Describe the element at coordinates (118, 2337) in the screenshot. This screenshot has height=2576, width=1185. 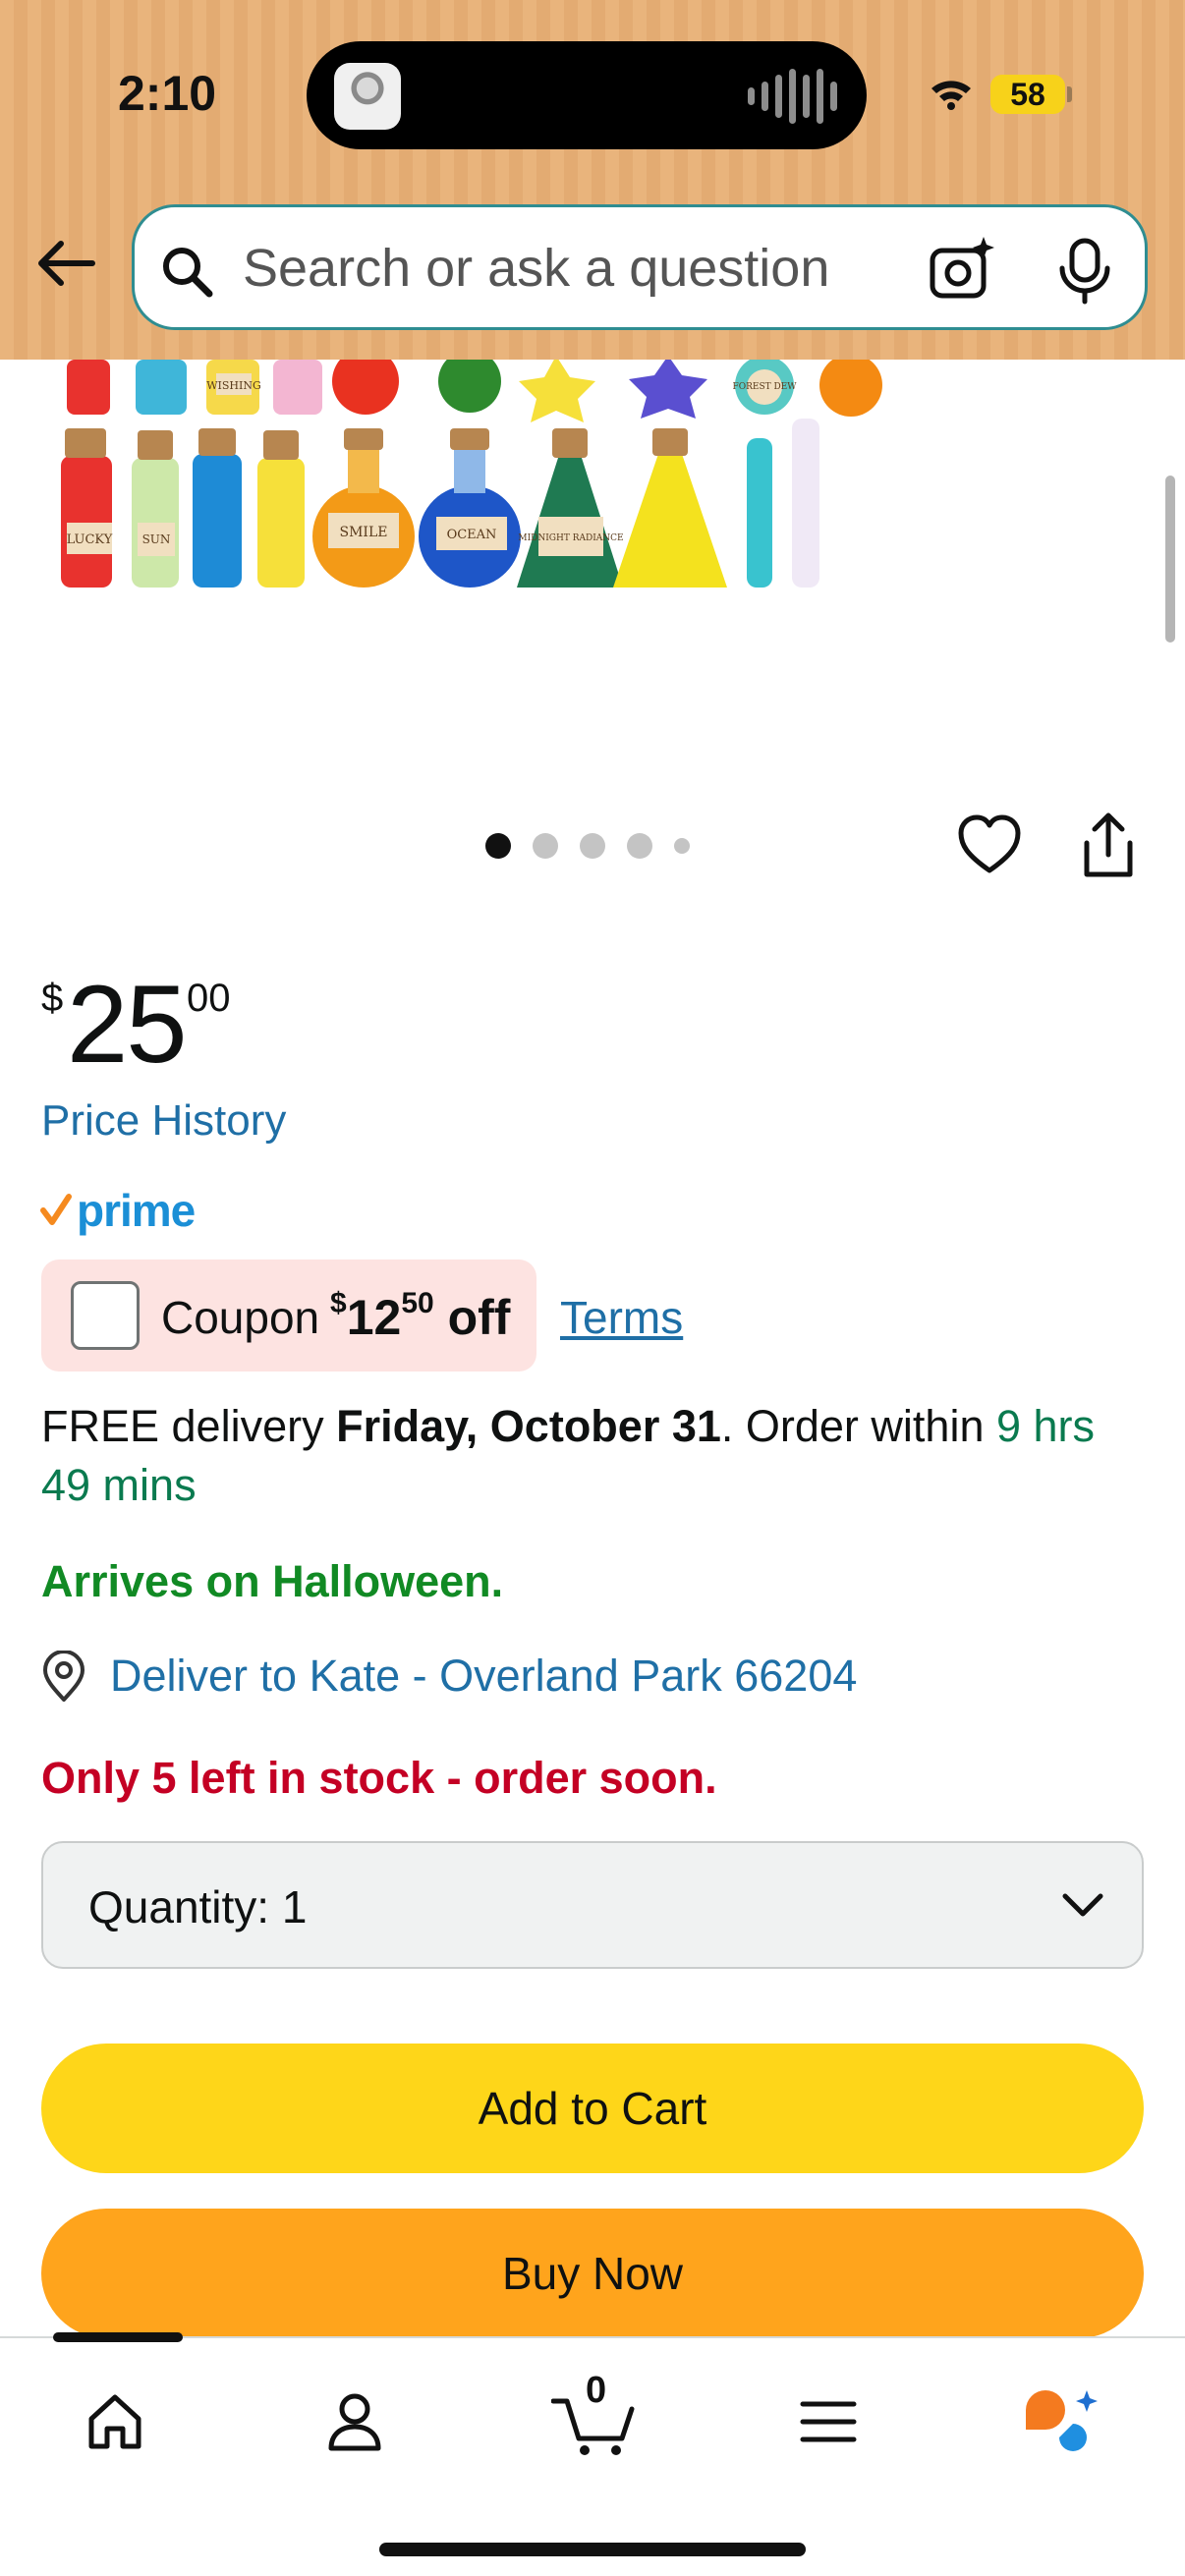
I see `nav-active-indicator` at that location.